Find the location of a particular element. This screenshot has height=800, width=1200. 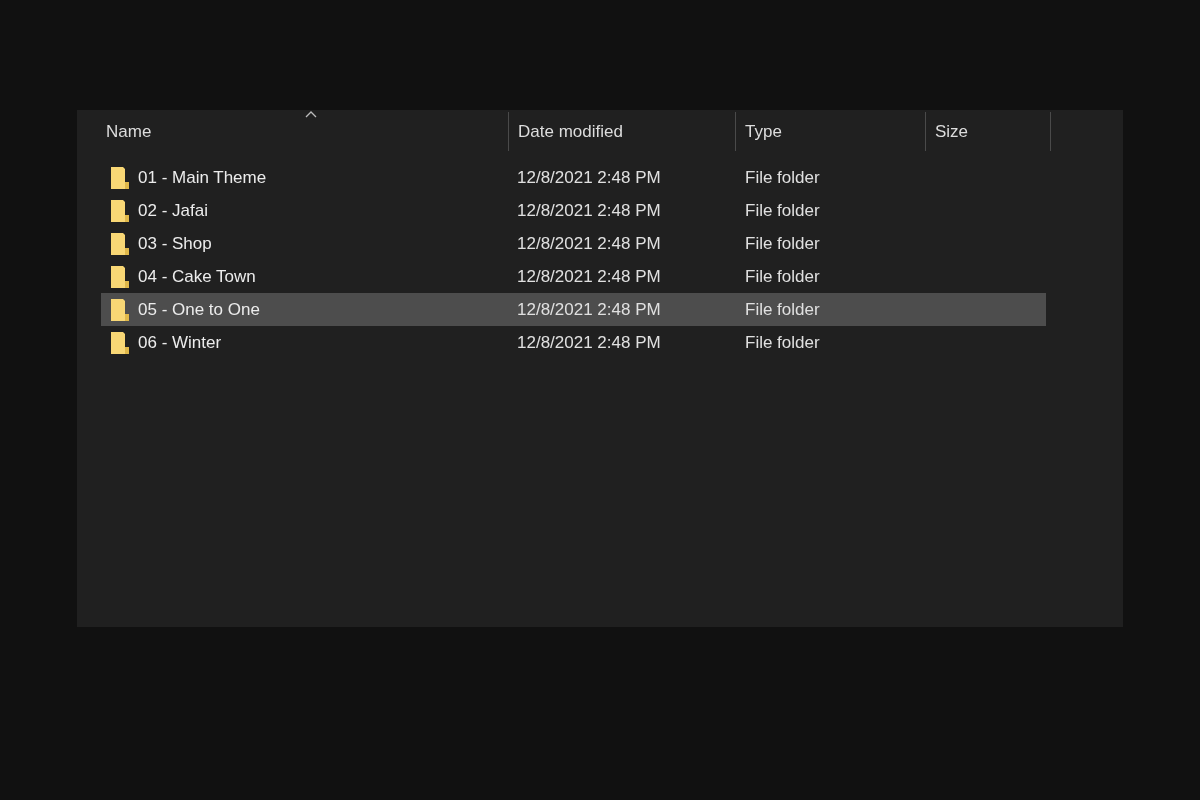

file-name: 06 - Winter is located at coordinates (180, 342).